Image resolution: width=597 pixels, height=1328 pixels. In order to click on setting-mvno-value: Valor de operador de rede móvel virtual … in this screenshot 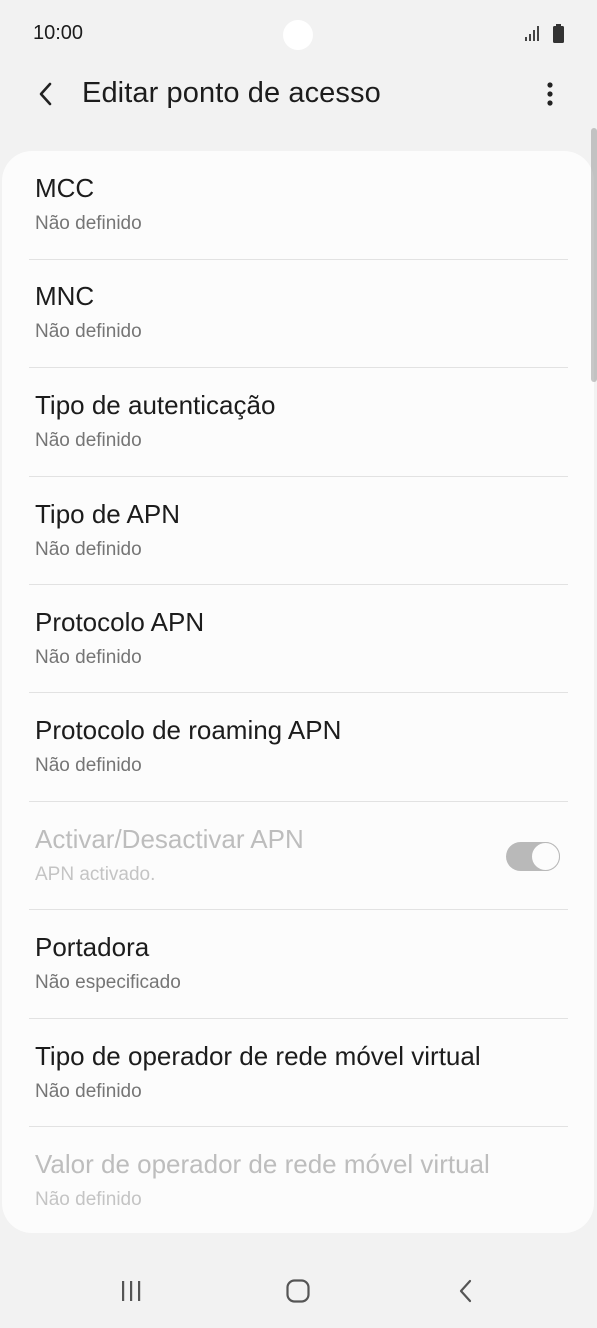, I will do `click(298, 1180)`.